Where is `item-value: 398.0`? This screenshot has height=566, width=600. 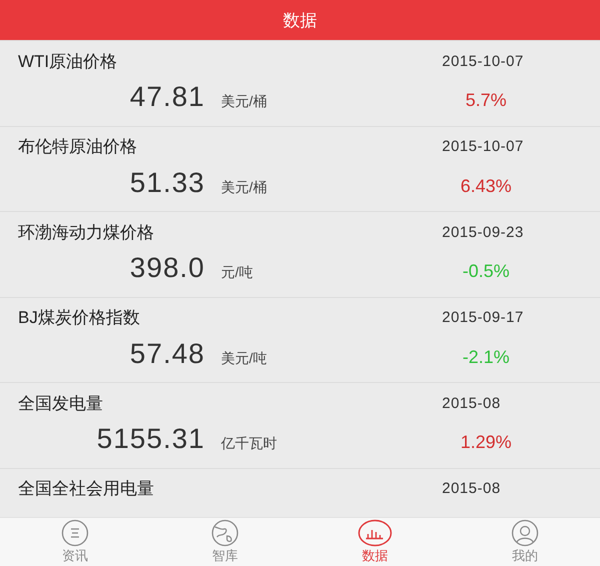 item-value: 398.0 is located at coordinates (166, 268).